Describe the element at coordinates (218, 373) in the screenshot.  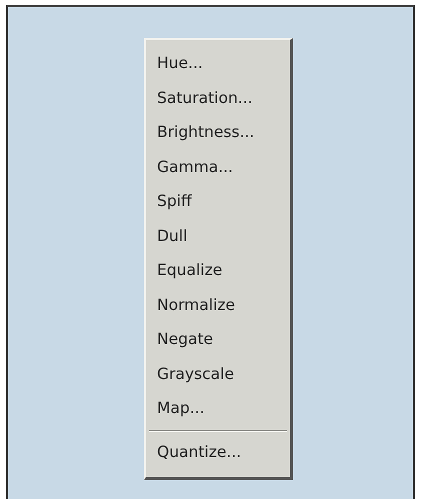
I see `menu-item: Grayscale` at that location.